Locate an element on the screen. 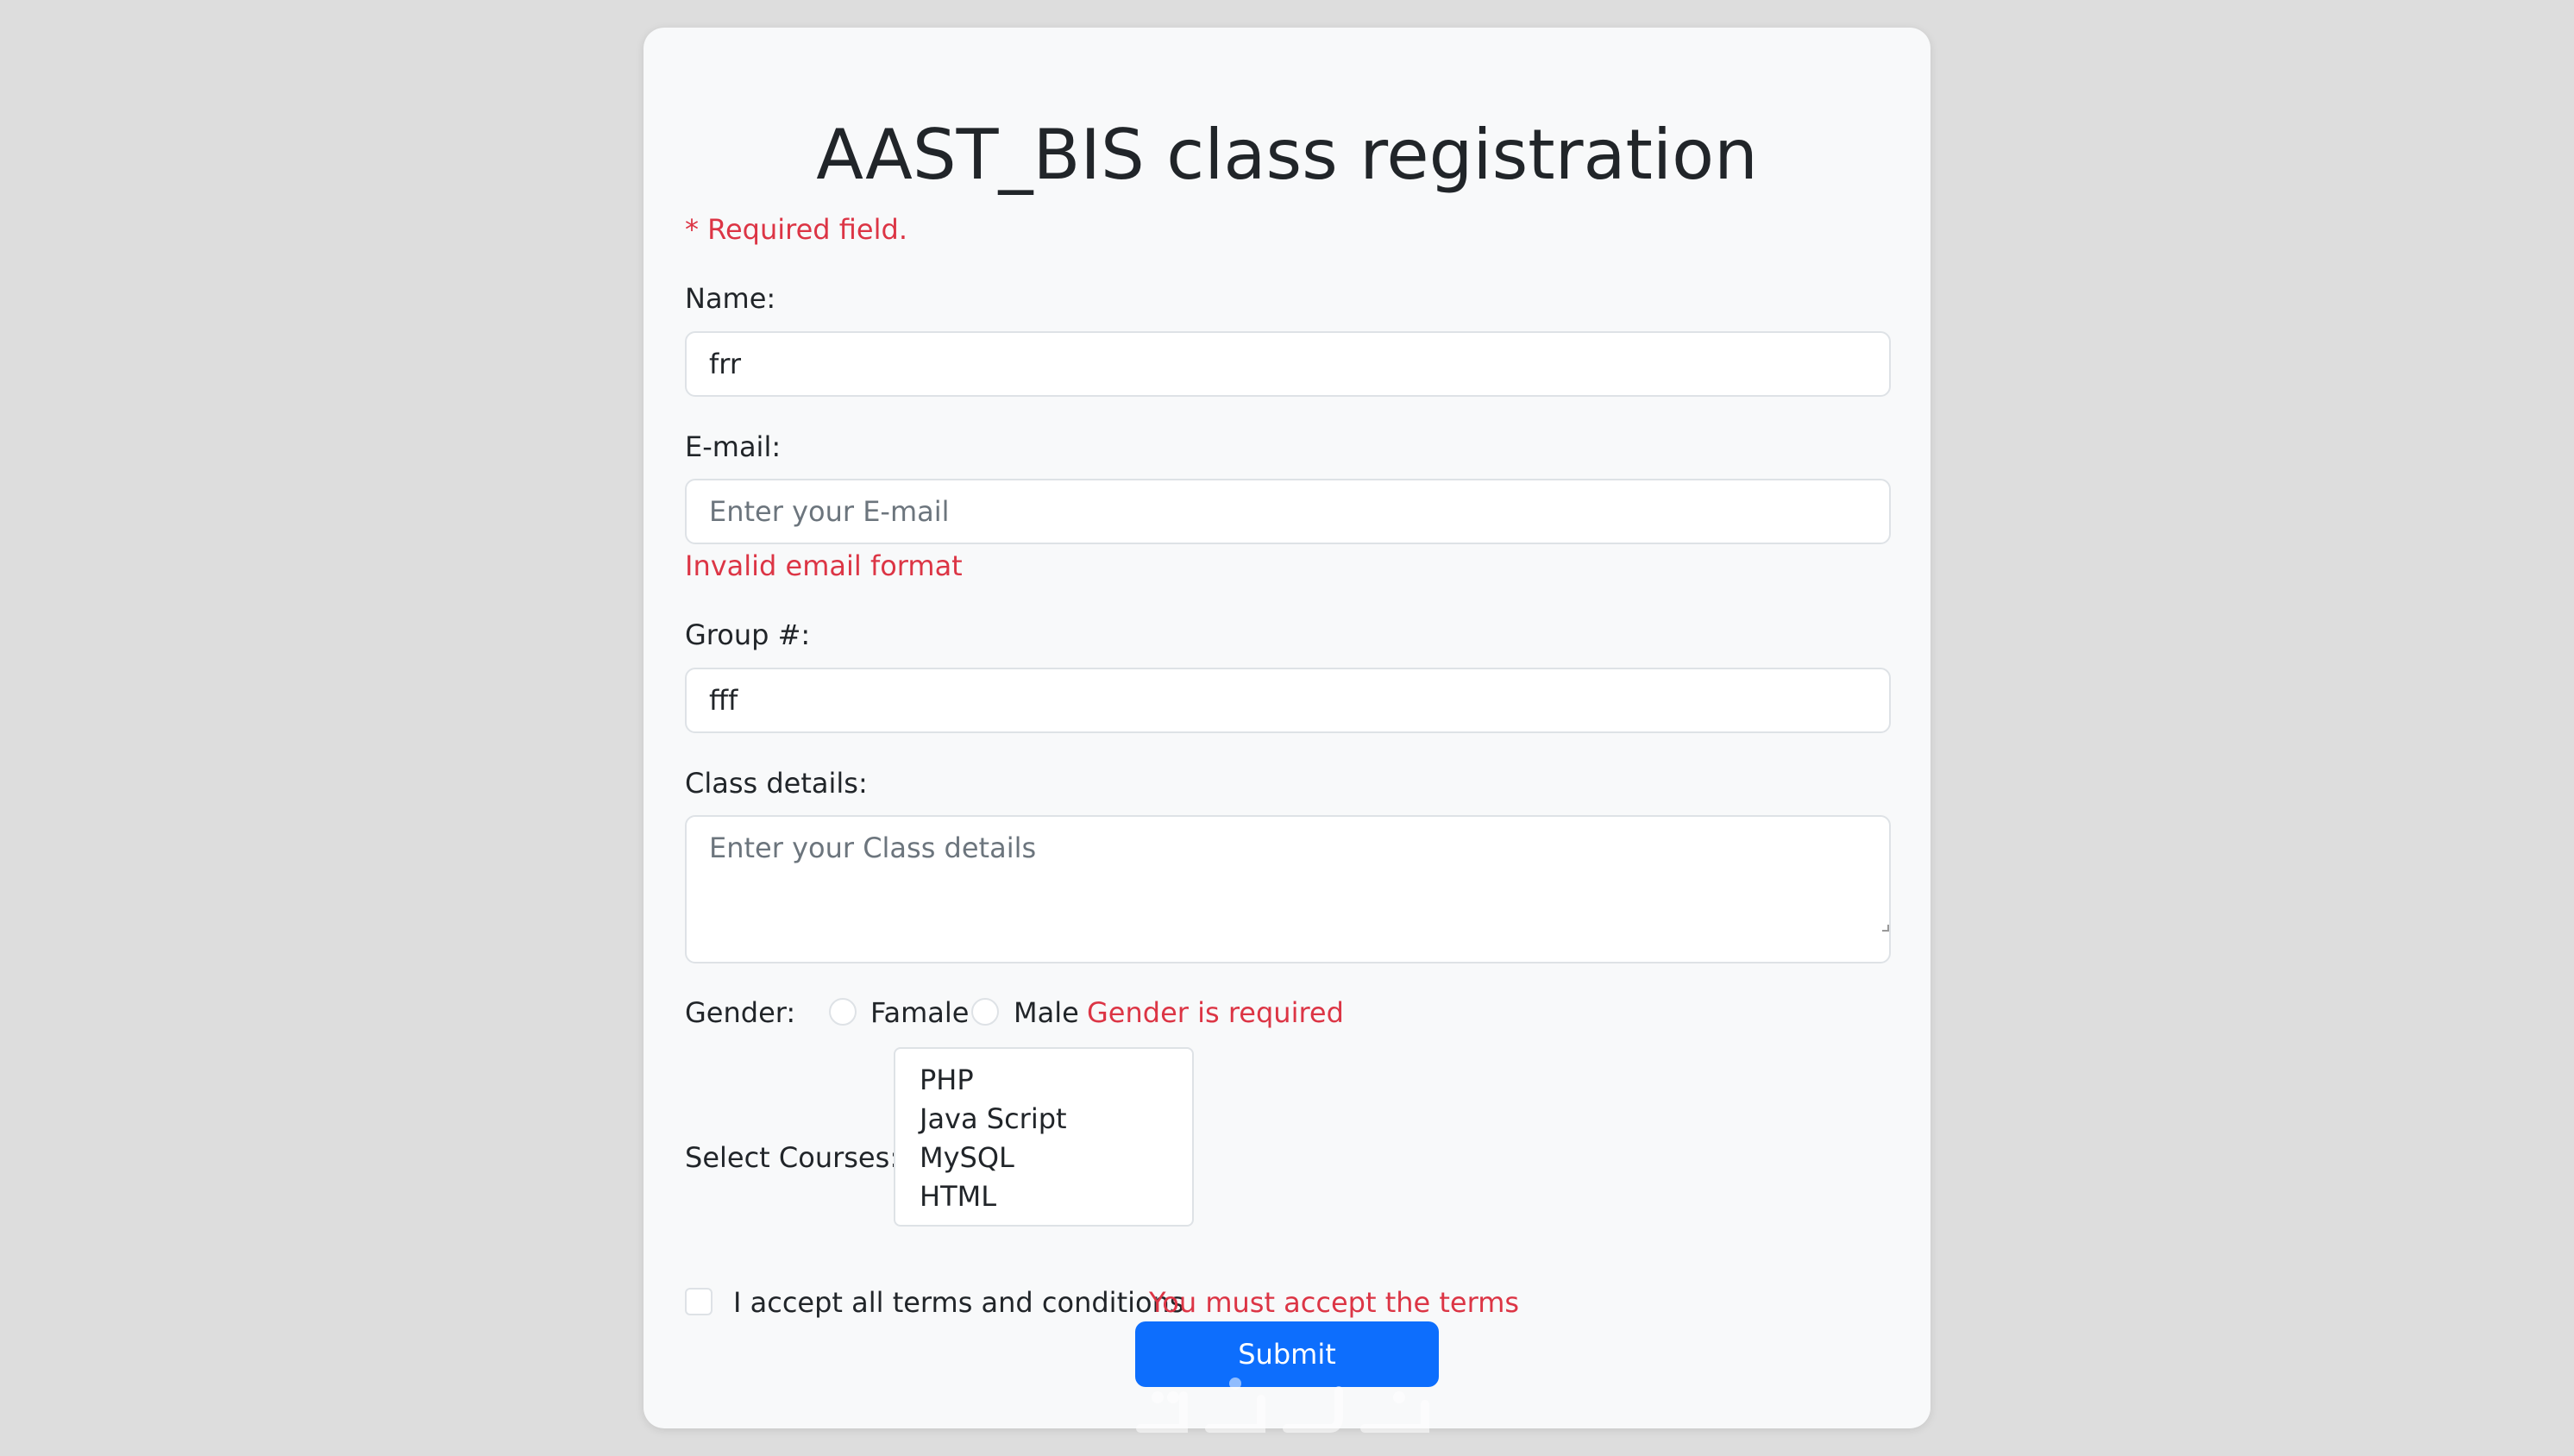 The image size is (2574, 1456). email-error: Invalid email format is located at coordinates (824, 565).